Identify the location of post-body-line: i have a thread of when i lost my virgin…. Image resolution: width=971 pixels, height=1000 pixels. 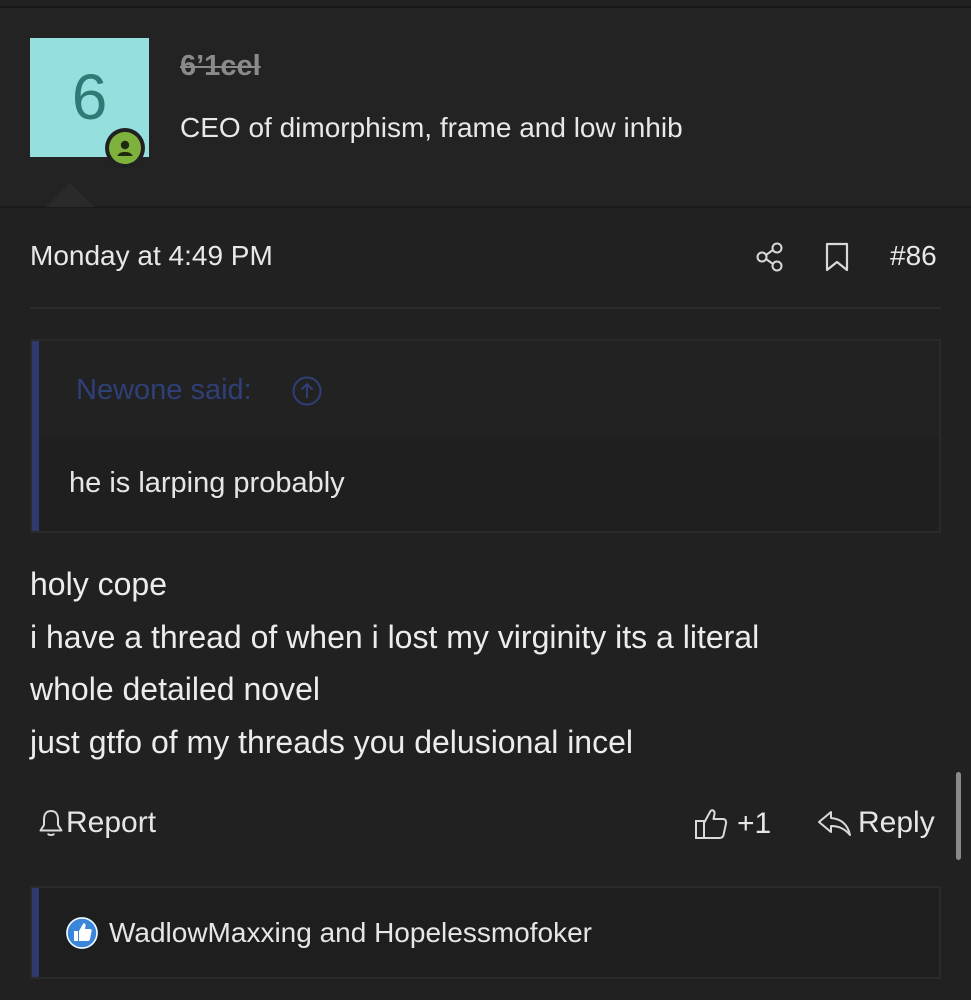
(395, 636).